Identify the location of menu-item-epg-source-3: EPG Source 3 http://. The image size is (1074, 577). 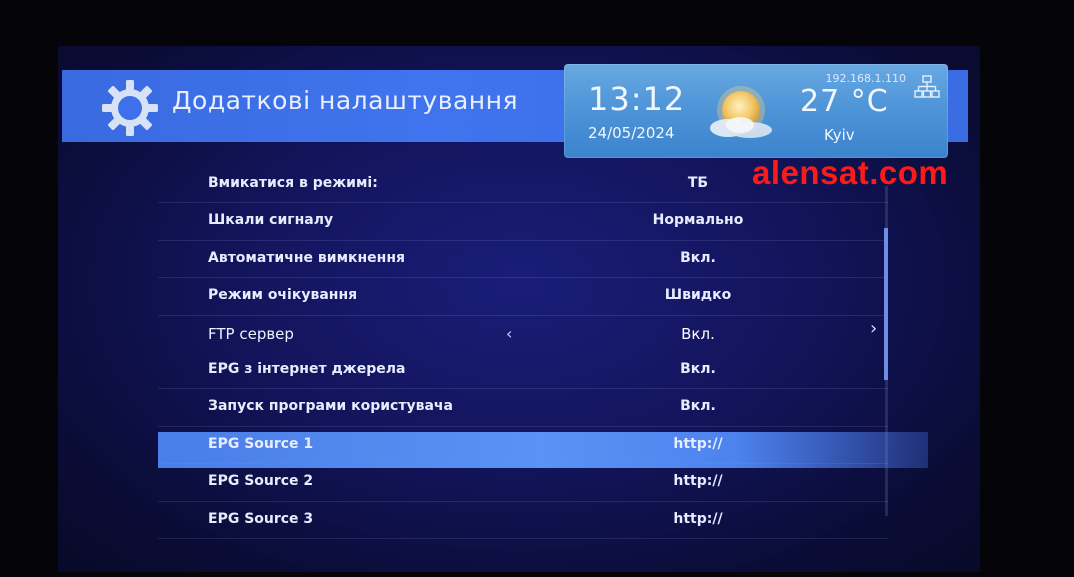
(523, 520).